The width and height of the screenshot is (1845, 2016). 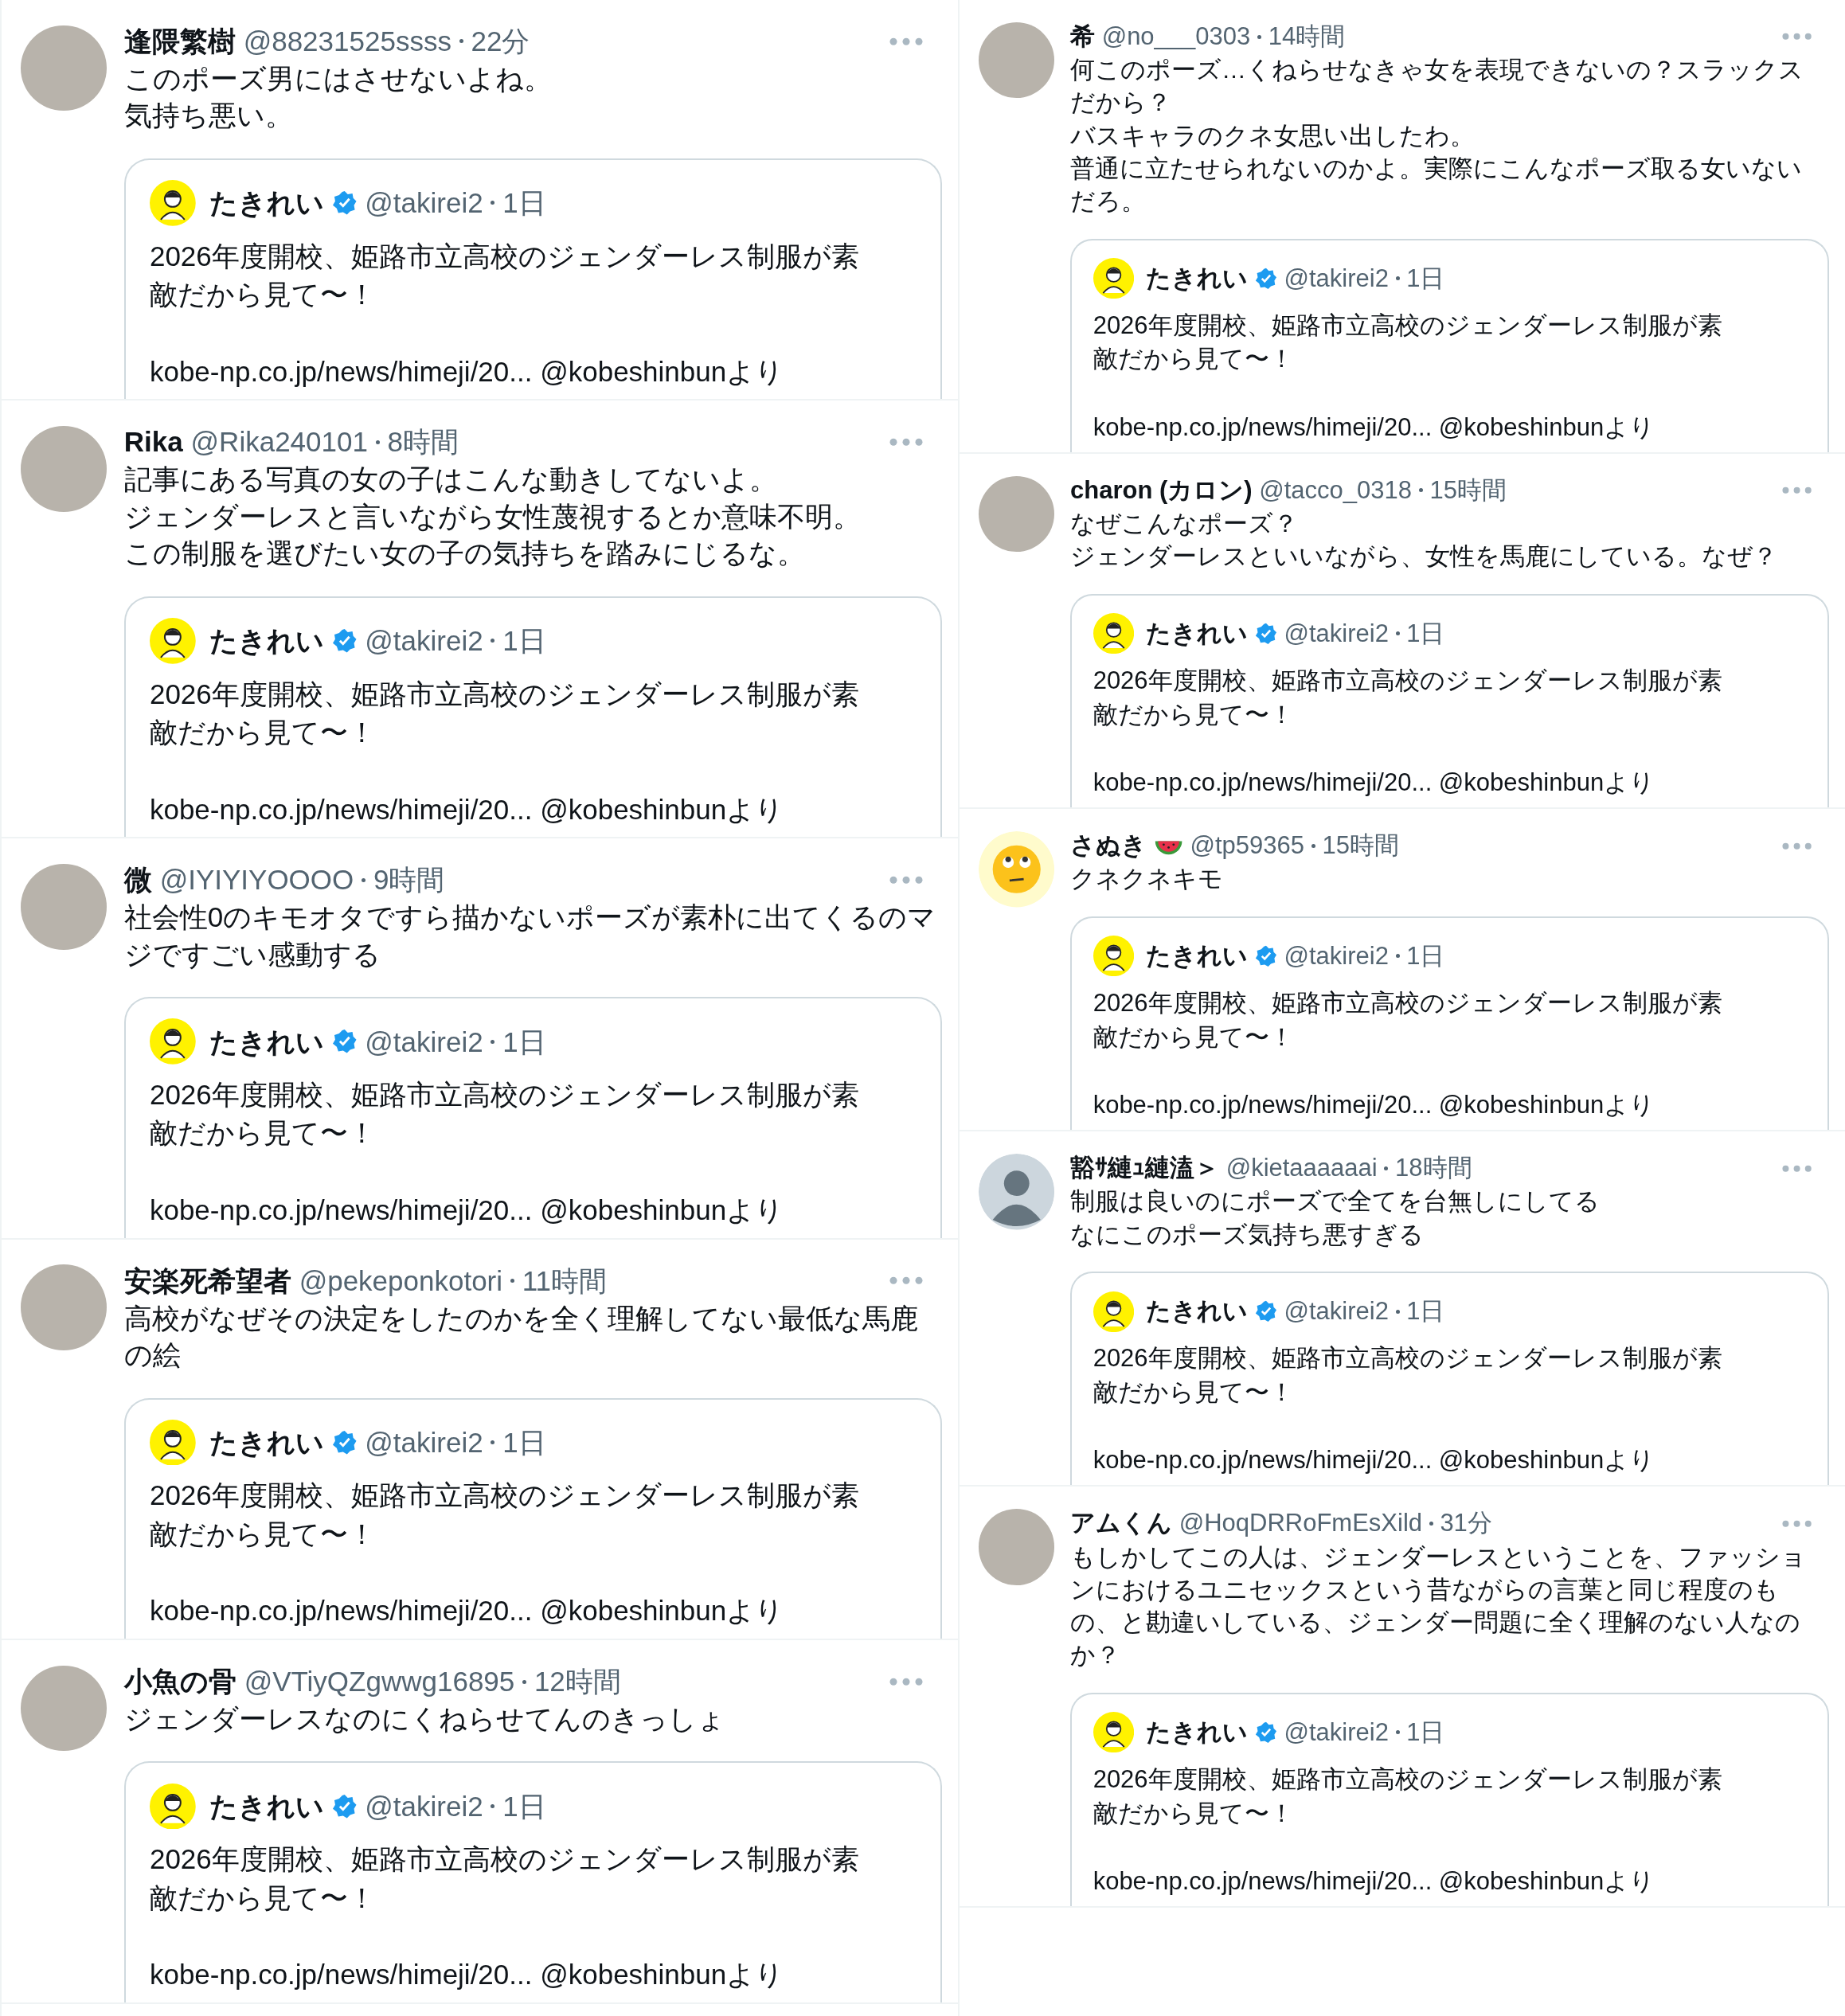 I want to click on post-text: クネクネキモ, so click(x=1147, y=879).